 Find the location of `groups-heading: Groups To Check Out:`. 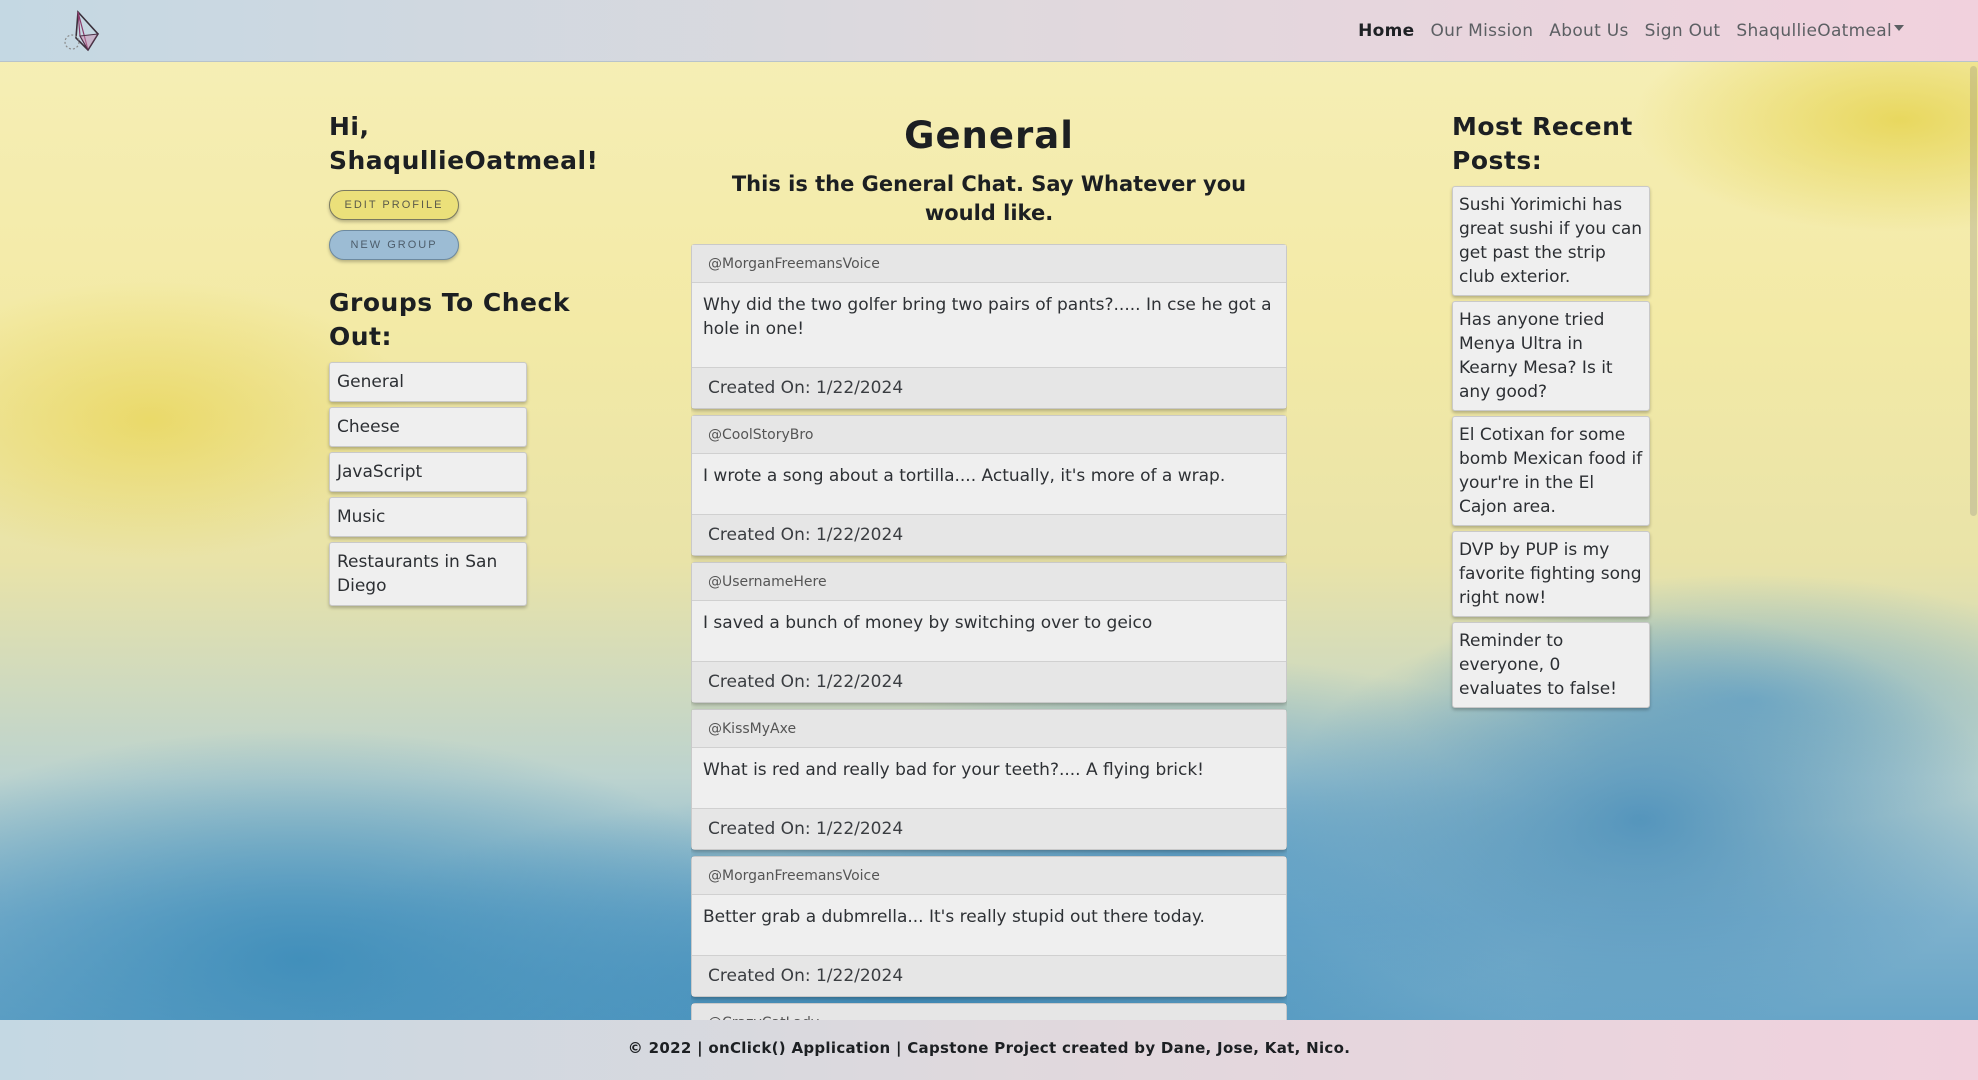

groups-heading: Groups To Check Out: is located at coordinates (449, 319).